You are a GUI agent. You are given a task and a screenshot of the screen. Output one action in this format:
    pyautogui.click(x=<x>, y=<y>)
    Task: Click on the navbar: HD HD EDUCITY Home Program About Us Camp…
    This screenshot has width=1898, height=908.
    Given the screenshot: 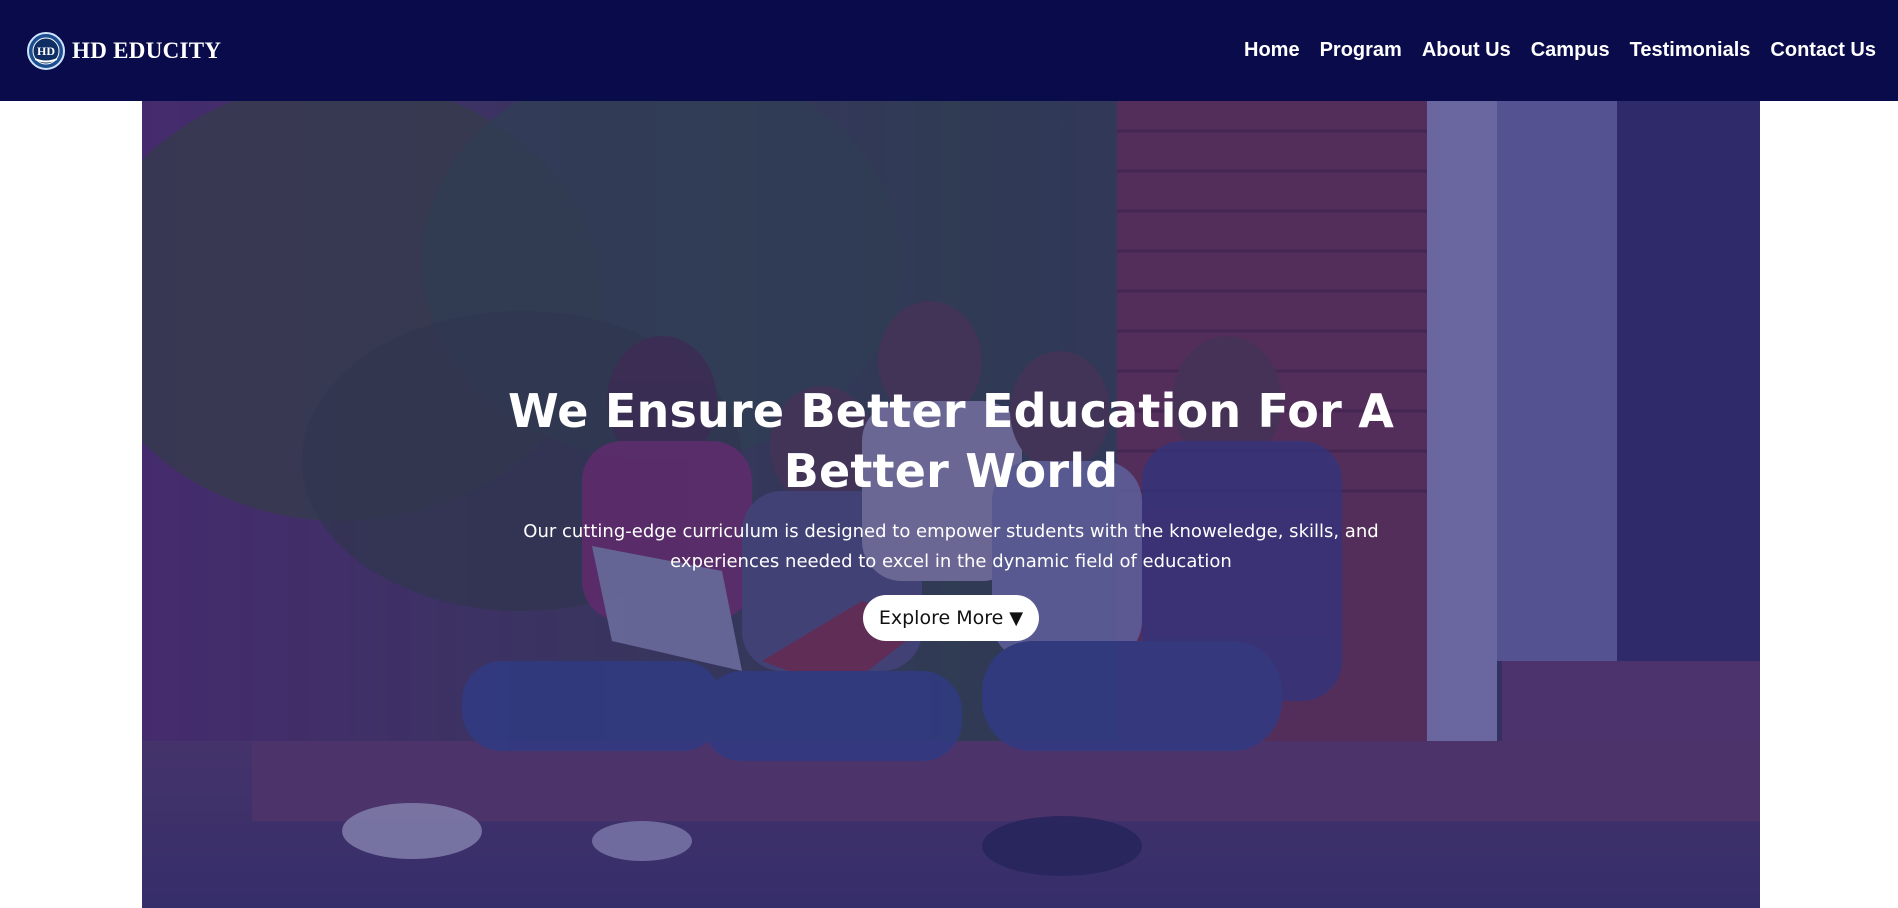 What is the action you would take?
    pyautogui.click(x=949, y=50)
    